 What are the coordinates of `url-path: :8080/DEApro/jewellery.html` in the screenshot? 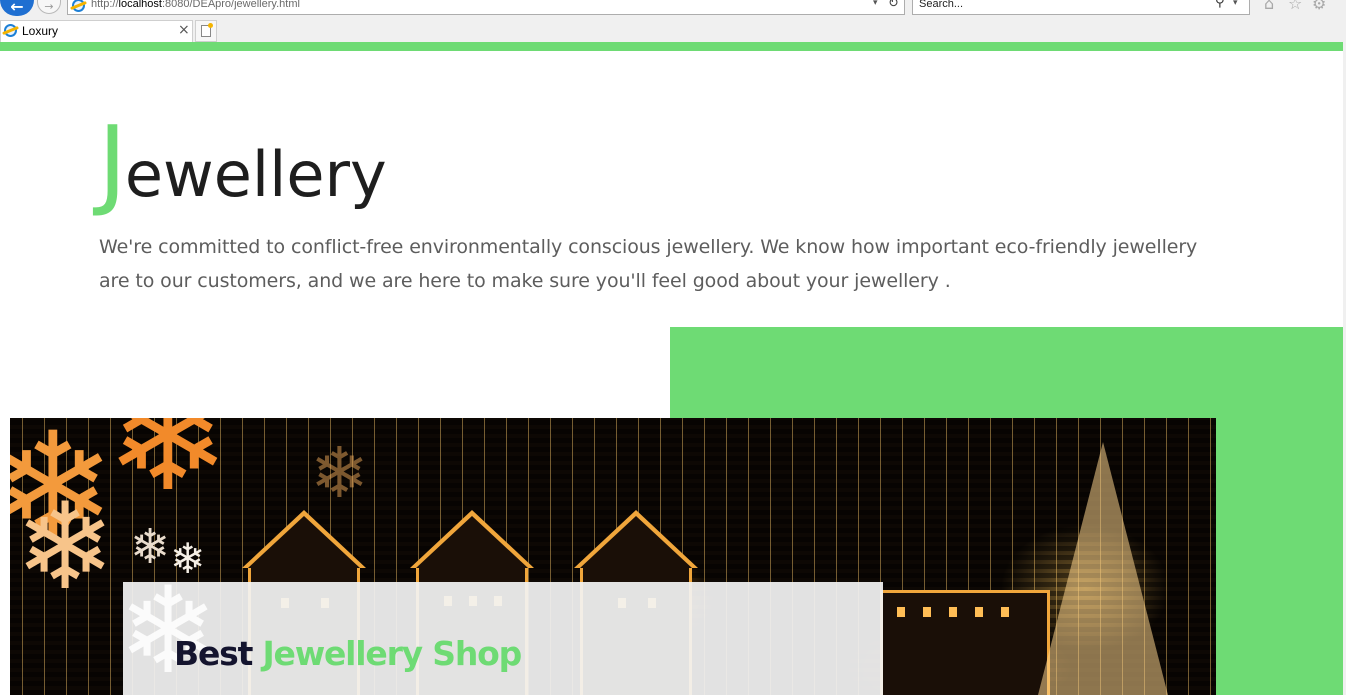 It's located at (230, 5).